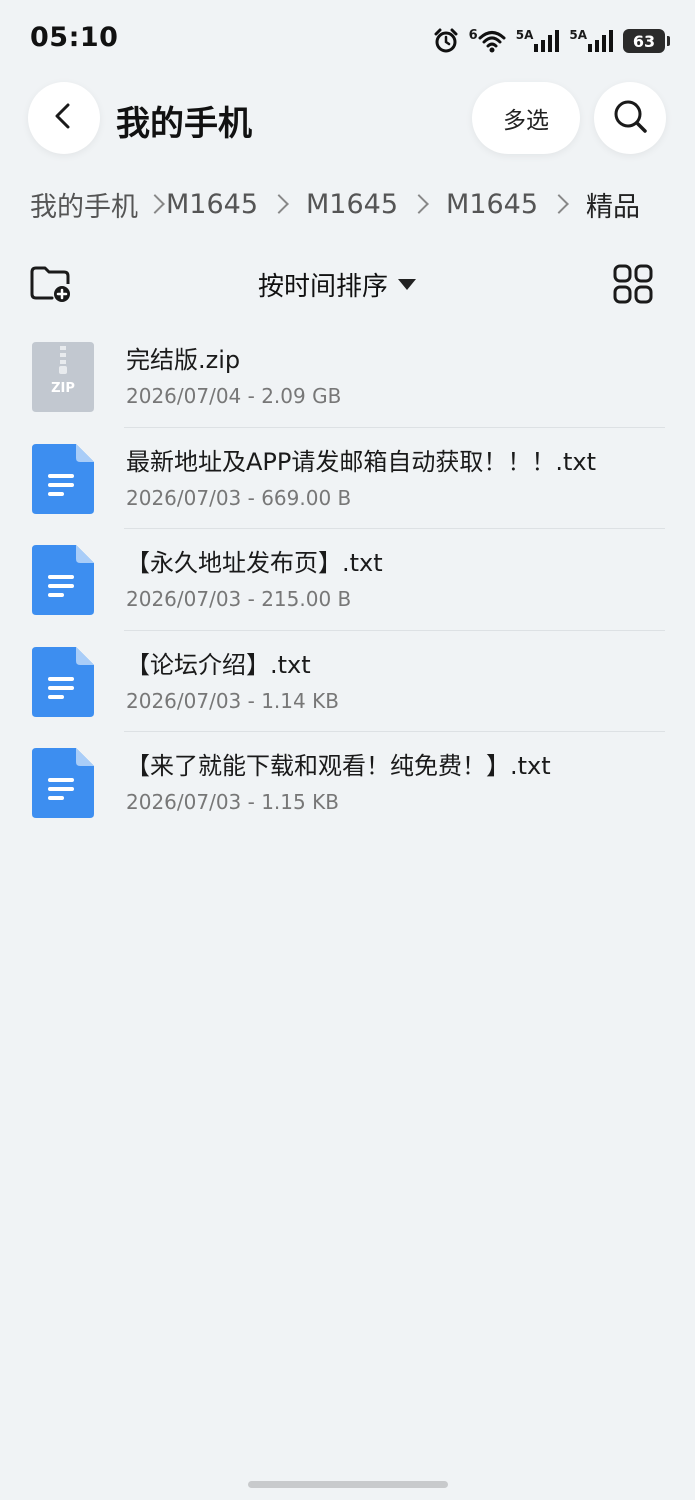  I want to click on file-name: 【论坛介绍】.txt, so click(218, 664).